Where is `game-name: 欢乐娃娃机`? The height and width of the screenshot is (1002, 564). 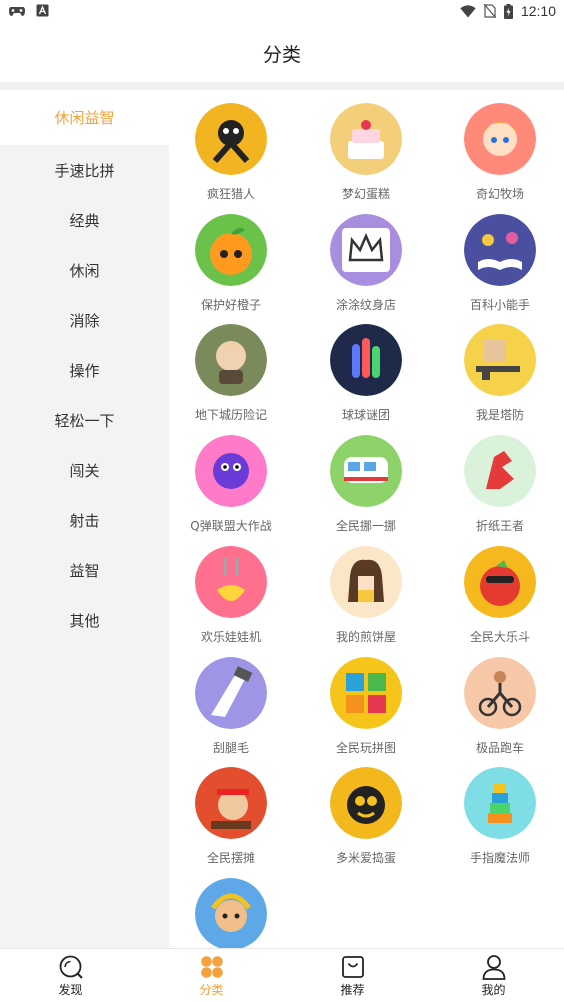
game-name: 欢乐娃娃机 is located at coordinates (230, 636).